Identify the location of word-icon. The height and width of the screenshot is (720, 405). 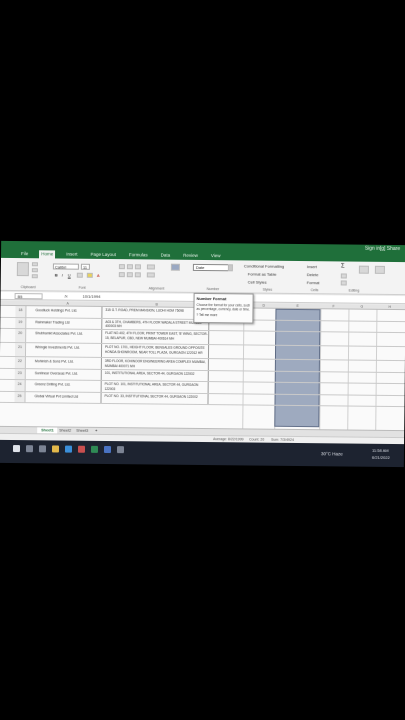
(107, 449).